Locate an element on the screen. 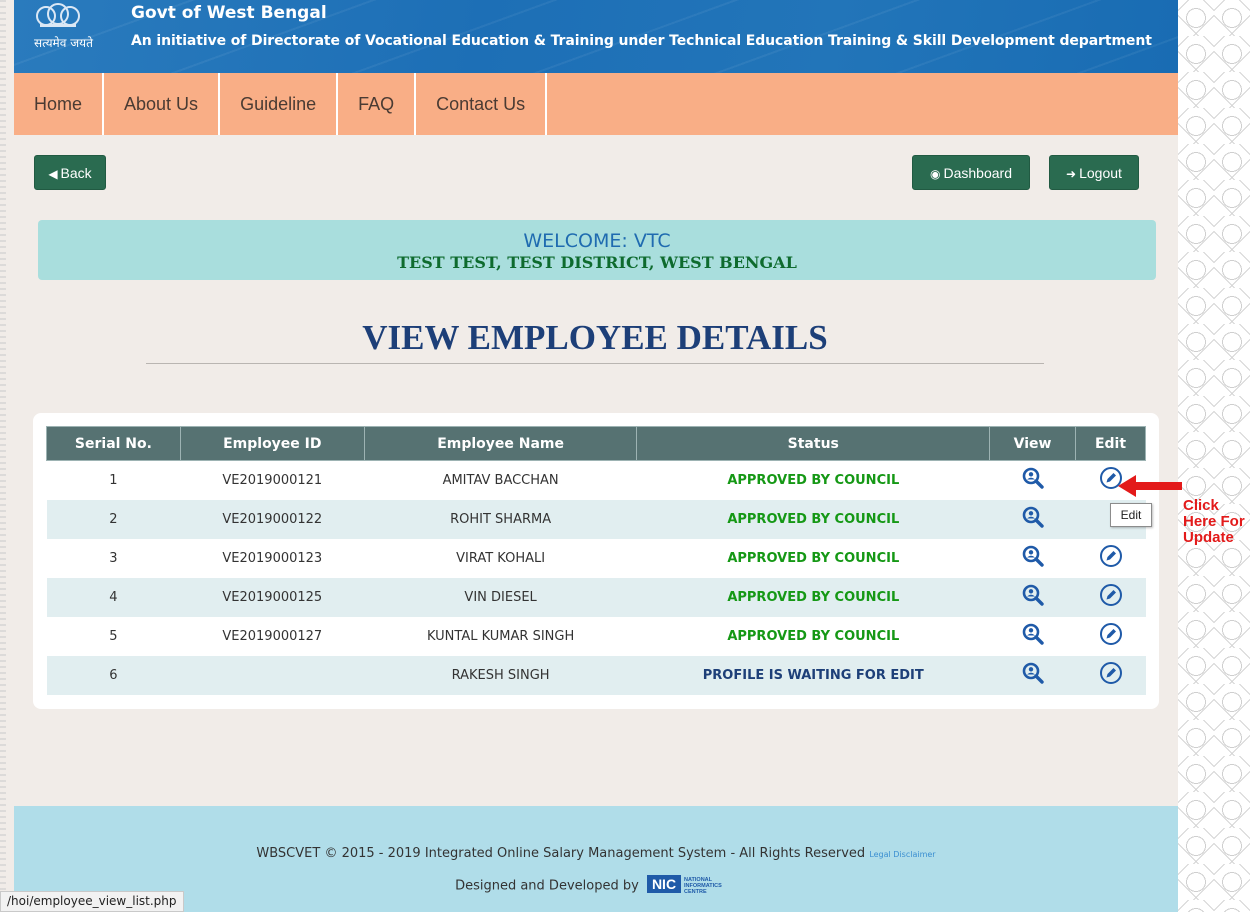 This screenshot has width=1250, height=912. nav-about-us: About Us is located at coordinates (162, 104).